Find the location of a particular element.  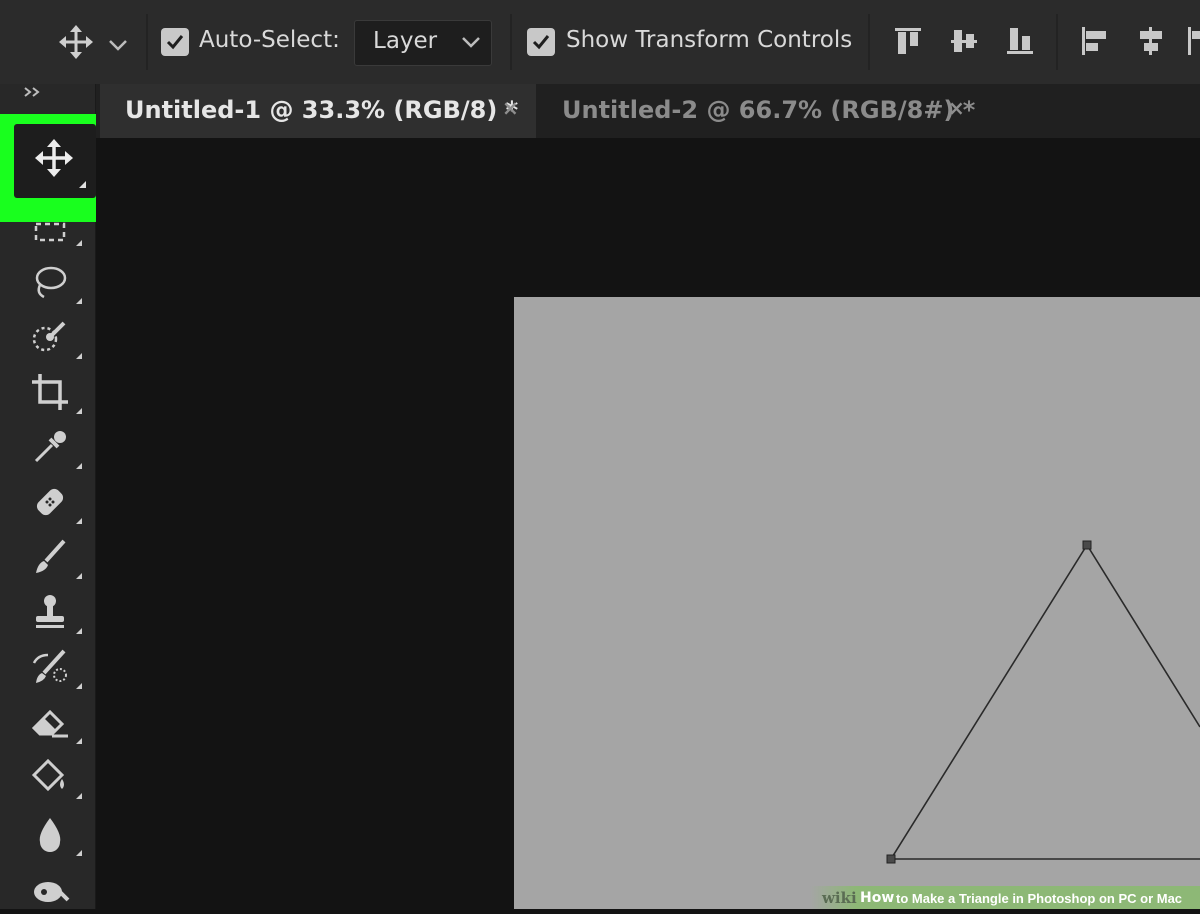

tool-preset-chevron-down-icon is located at coordinates (118, 45).